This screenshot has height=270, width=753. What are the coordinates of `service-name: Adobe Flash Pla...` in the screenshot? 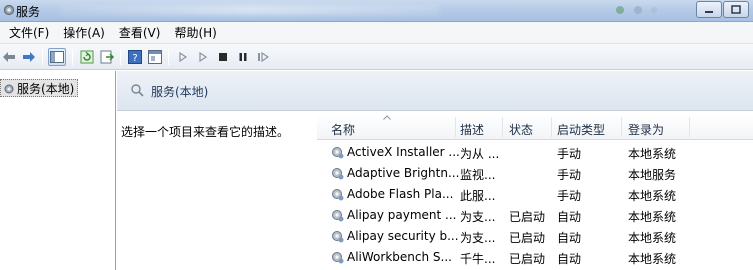 It's located at (400, 194).